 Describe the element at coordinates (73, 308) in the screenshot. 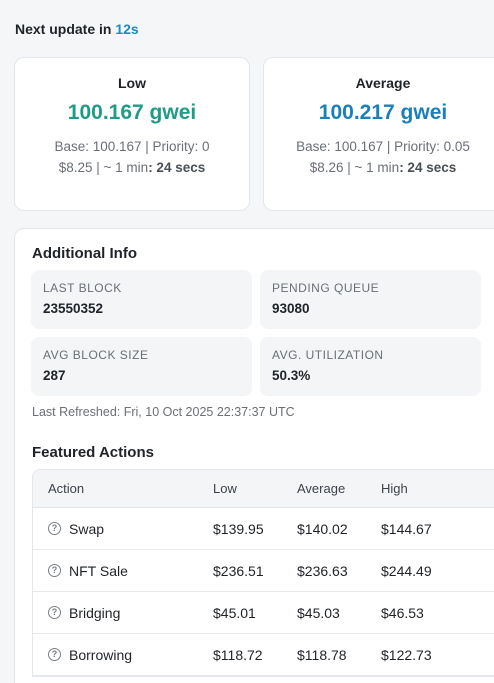

I see `last-block-value: 23550352` at that location.